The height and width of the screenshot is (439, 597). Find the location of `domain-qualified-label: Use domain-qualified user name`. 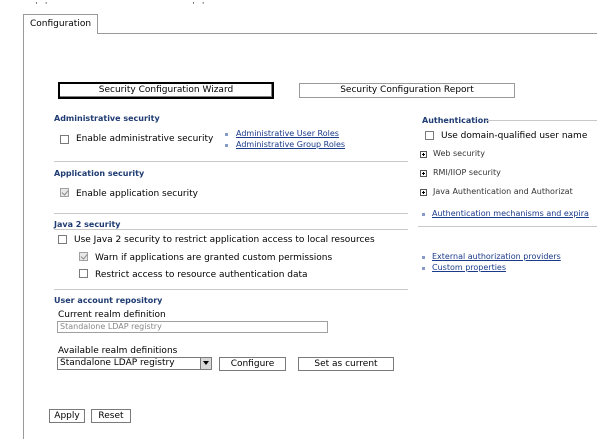

domain-qualified-label: Use domain-qualified user name is located at coordinates (514, 136).